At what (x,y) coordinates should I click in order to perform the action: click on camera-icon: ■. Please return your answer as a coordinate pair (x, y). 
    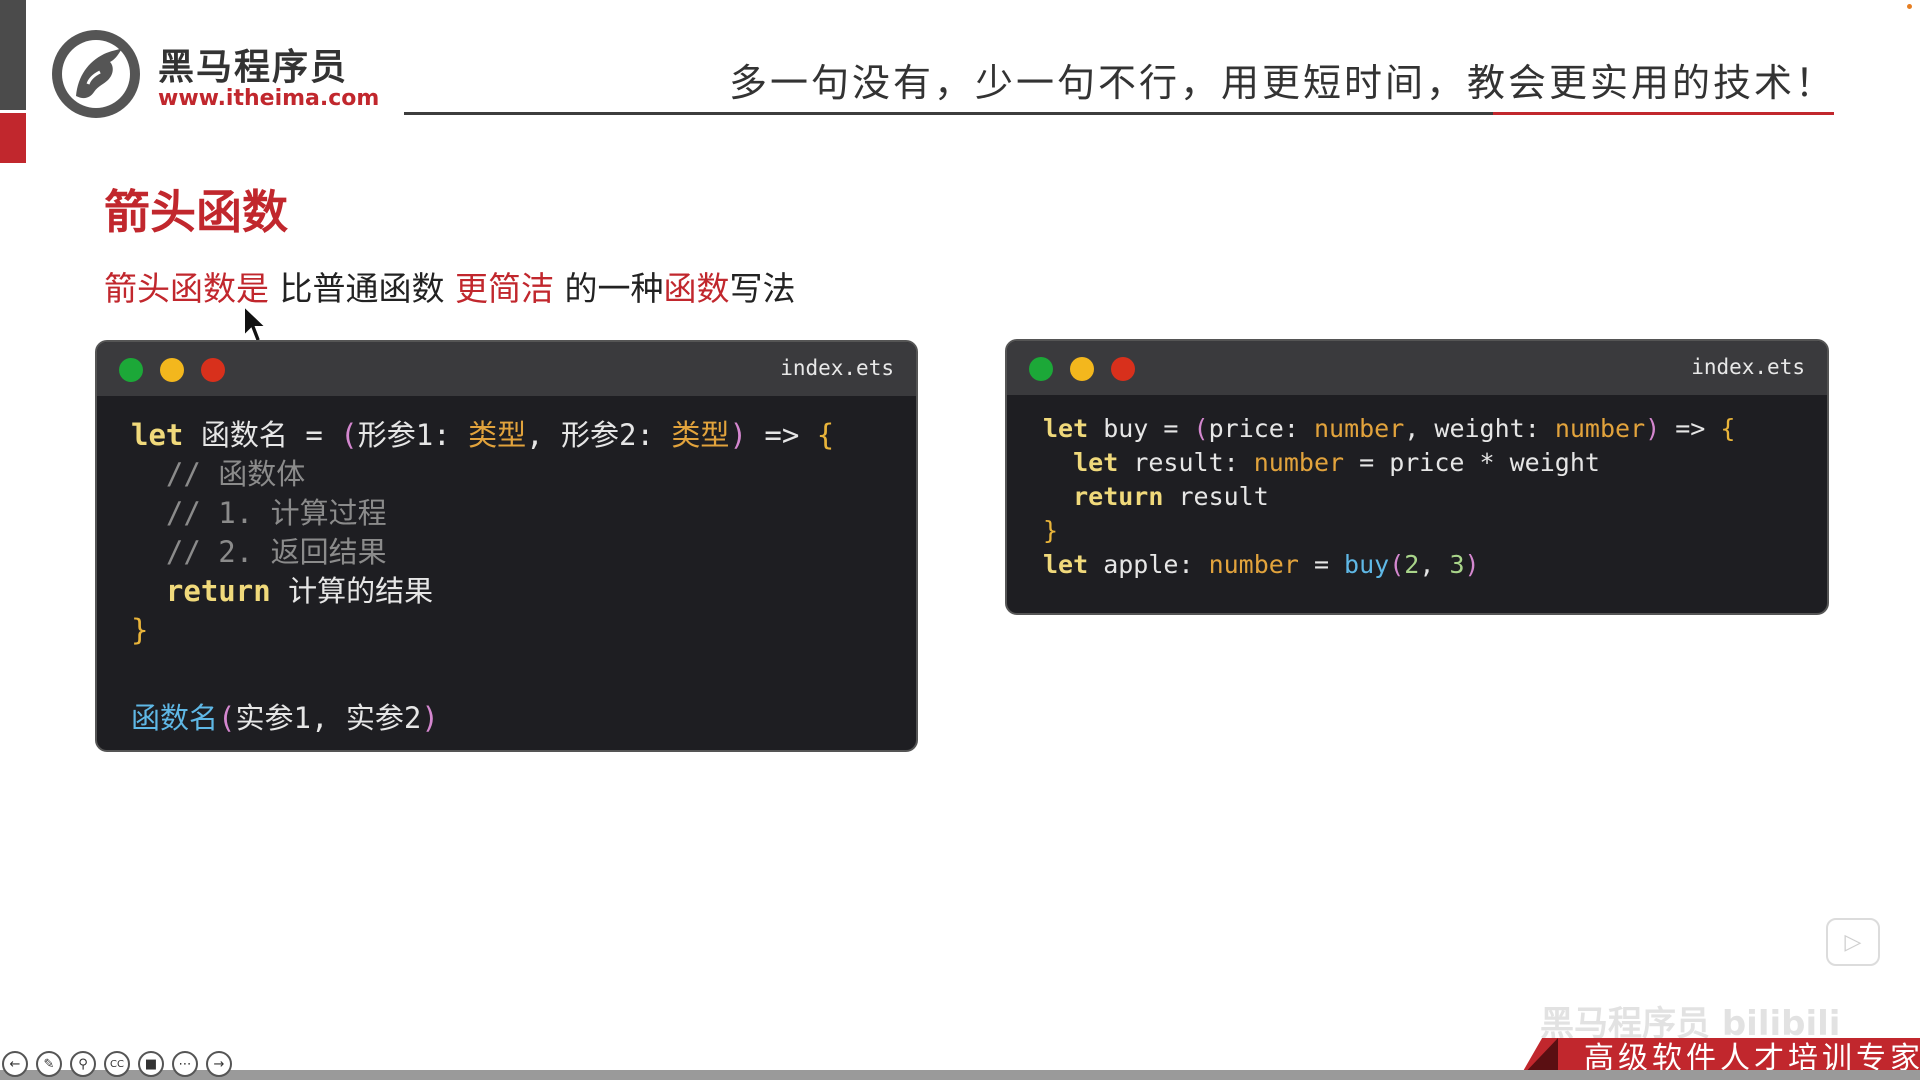
    Looking at the image, I should click on (151, 1064).